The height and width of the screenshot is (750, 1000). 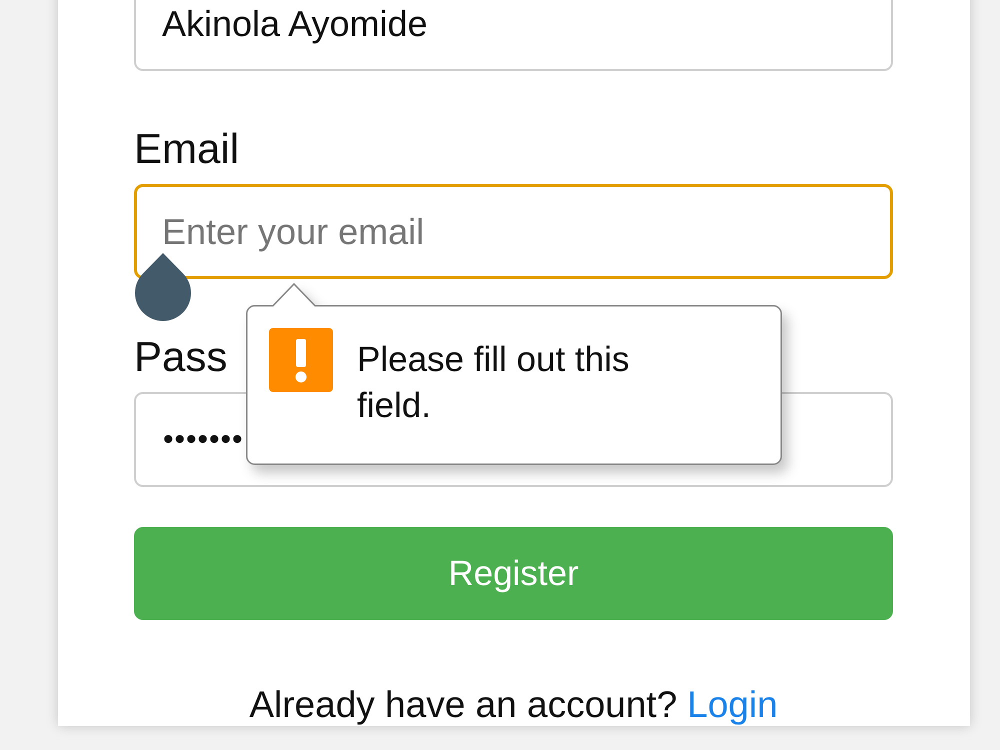 I want to click on warning-icon, so click(x=301, y=360).